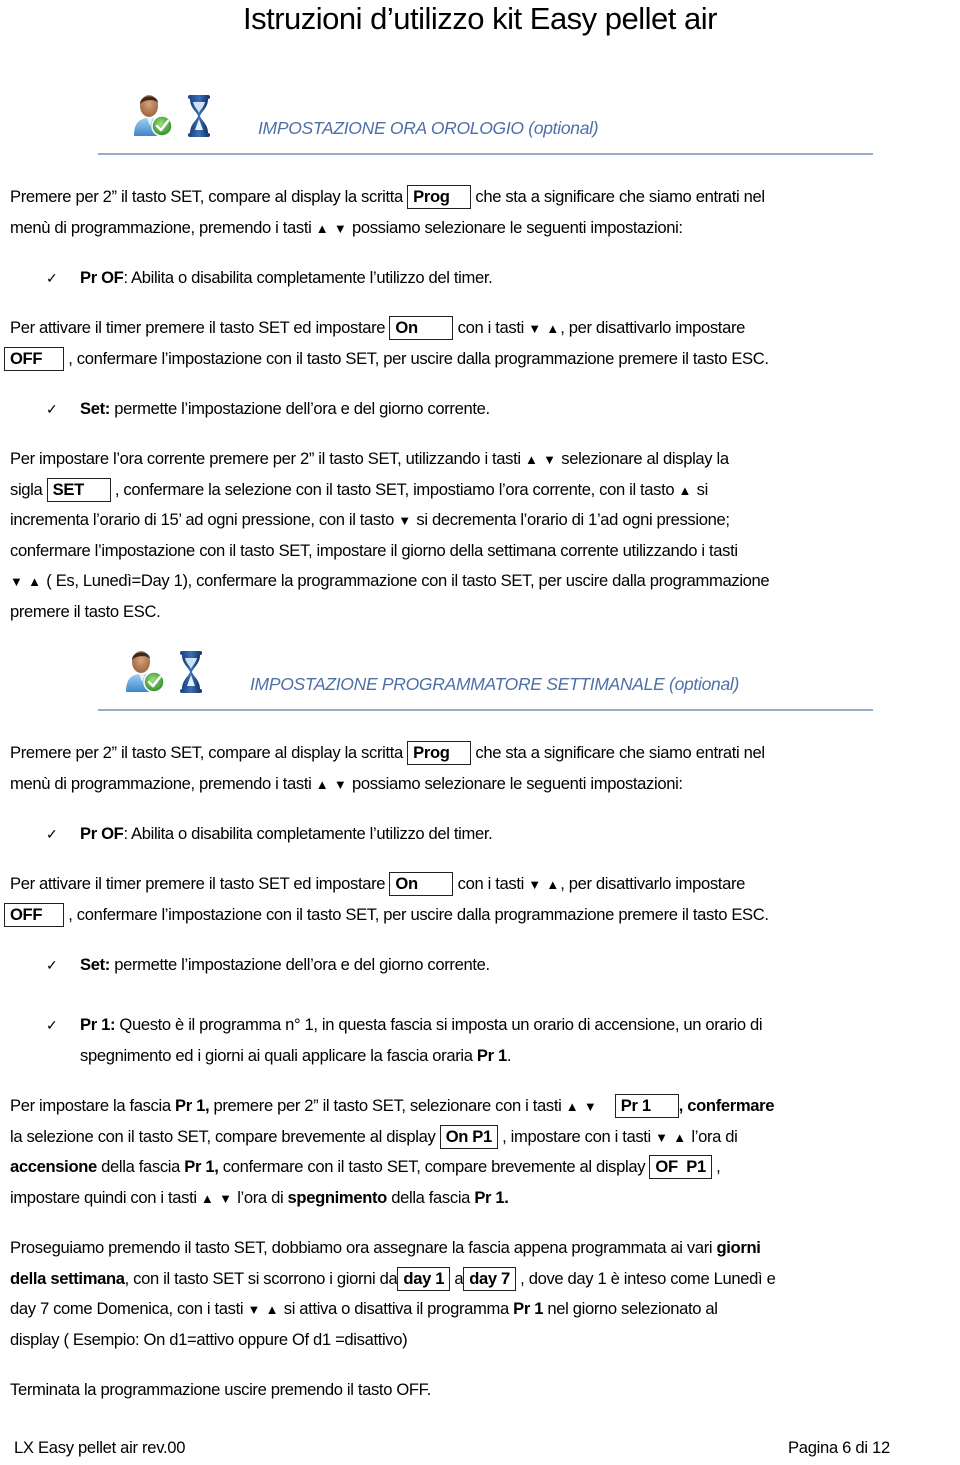 The image size is (960, 1465). Describe the element at coordinates (337, 1197) in the screenshot. I see `text-bold: spegnimento` at that location.